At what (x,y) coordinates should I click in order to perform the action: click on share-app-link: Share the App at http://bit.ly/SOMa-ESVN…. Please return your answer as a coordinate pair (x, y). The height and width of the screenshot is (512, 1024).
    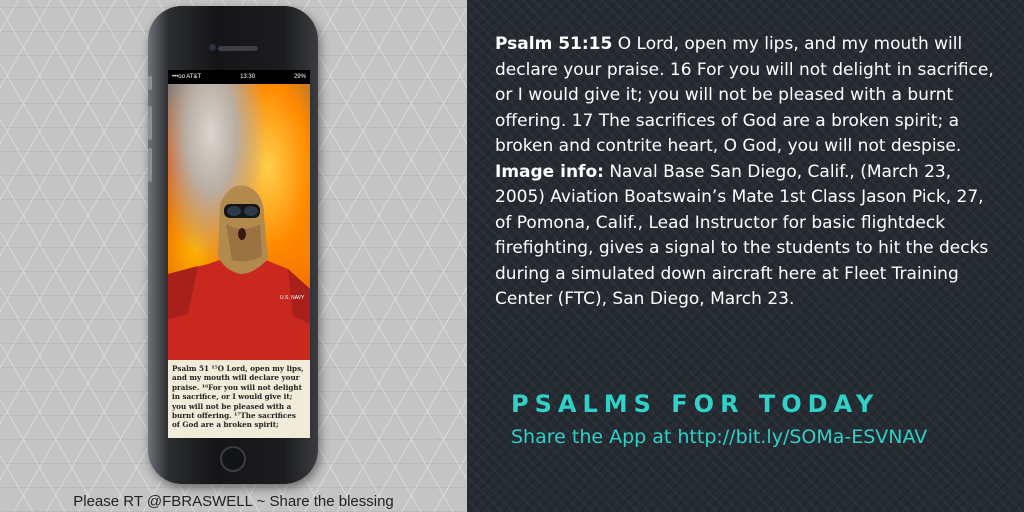
    Looking at the image, I should click on (719, 437).